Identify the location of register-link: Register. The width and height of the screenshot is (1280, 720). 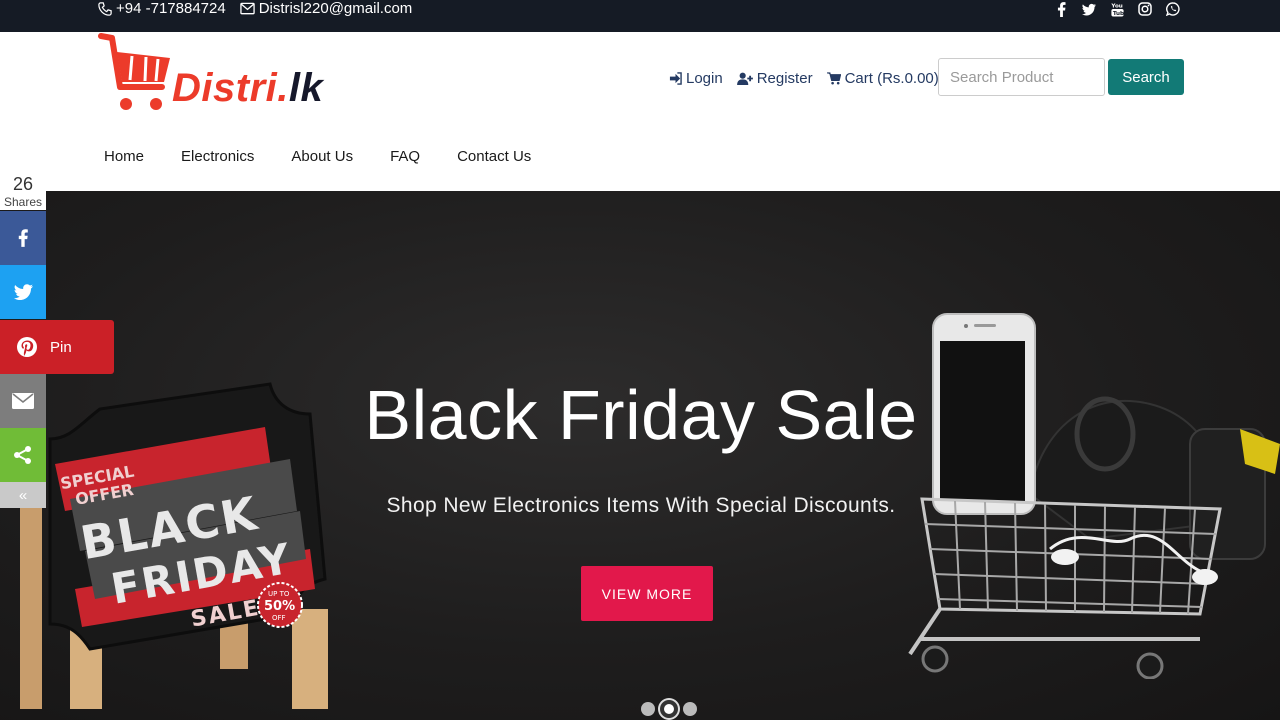
(774, 78).